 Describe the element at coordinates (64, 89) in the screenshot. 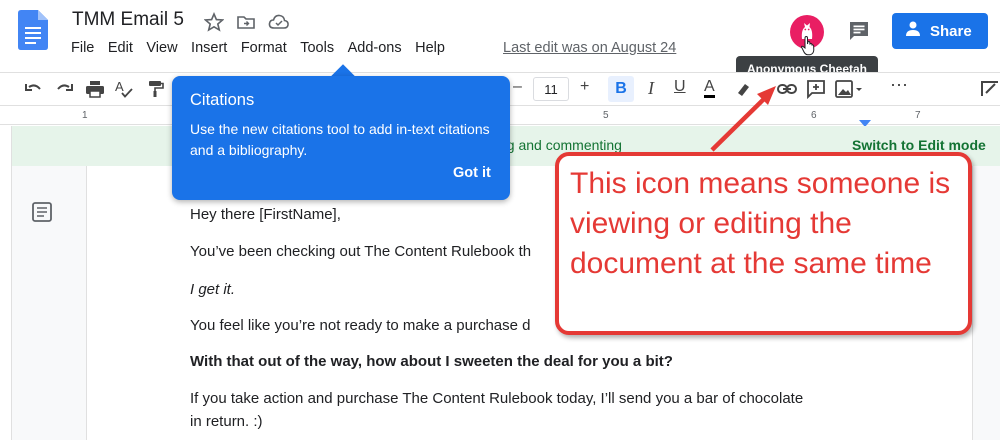

I see `redo-icon` at that location.